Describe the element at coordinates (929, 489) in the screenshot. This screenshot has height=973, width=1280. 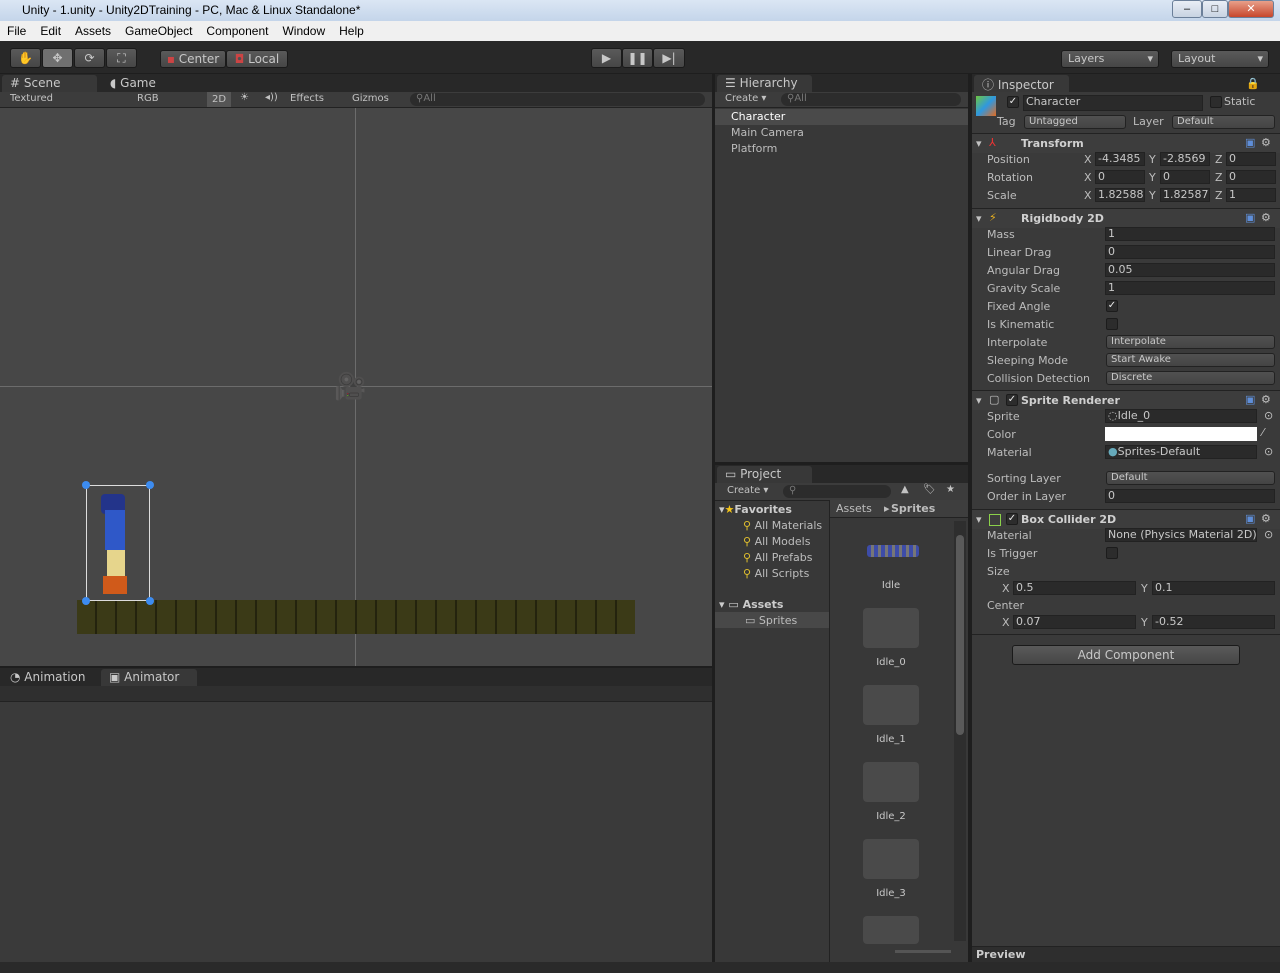
I see `filter-label-icon: 🏷` at that location.